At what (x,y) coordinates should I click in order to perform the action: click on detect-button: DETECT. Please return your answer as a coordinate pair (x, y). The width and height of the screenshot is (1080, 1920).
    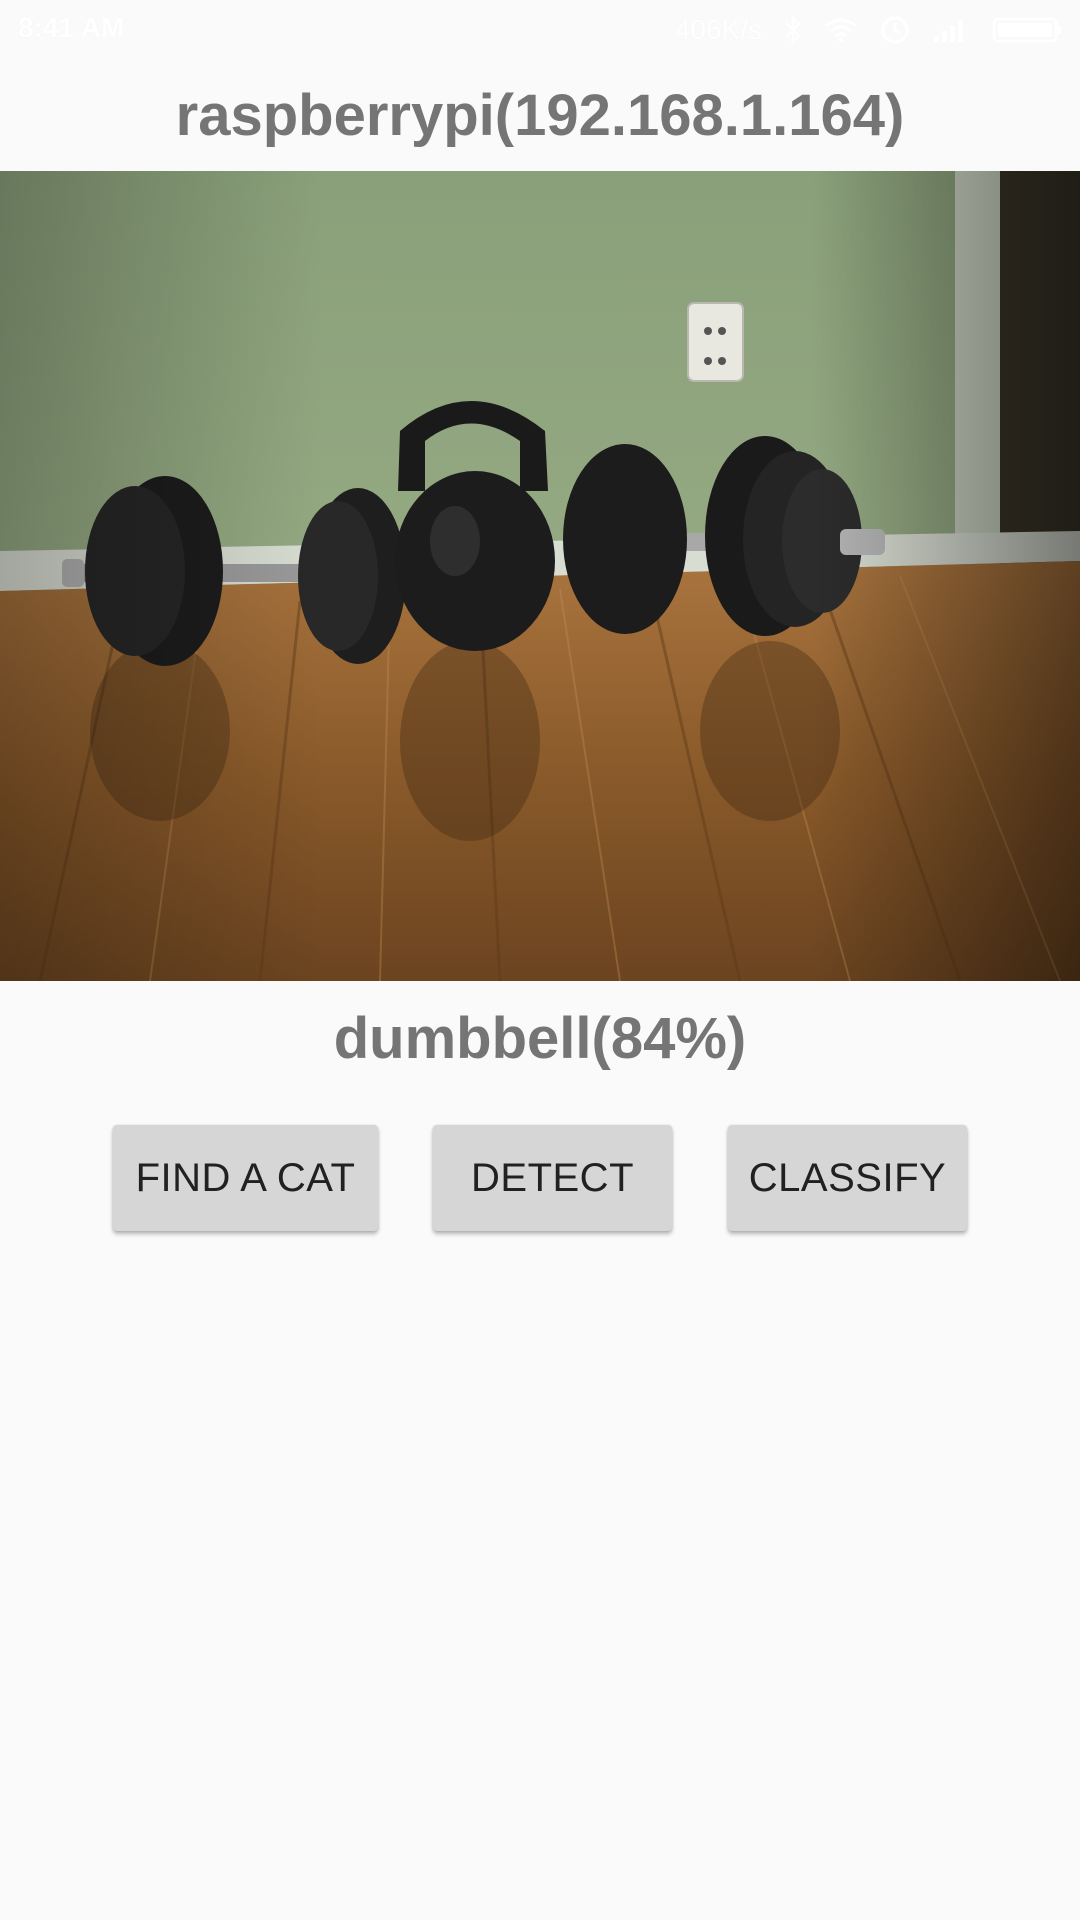
    Looking at the image, I should click on (552, 1178).